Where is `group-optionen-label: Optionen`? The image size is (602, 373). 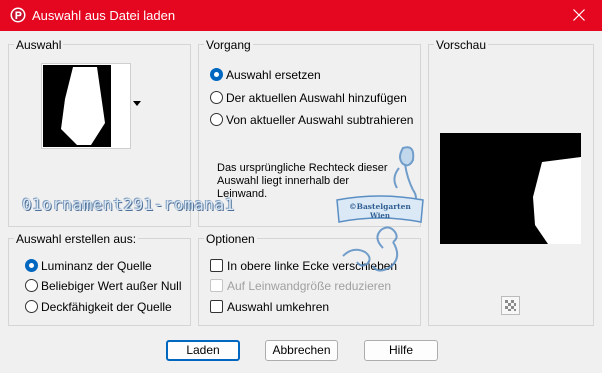
group-optionen-label: Optionen is located at coordinates (230, 239).